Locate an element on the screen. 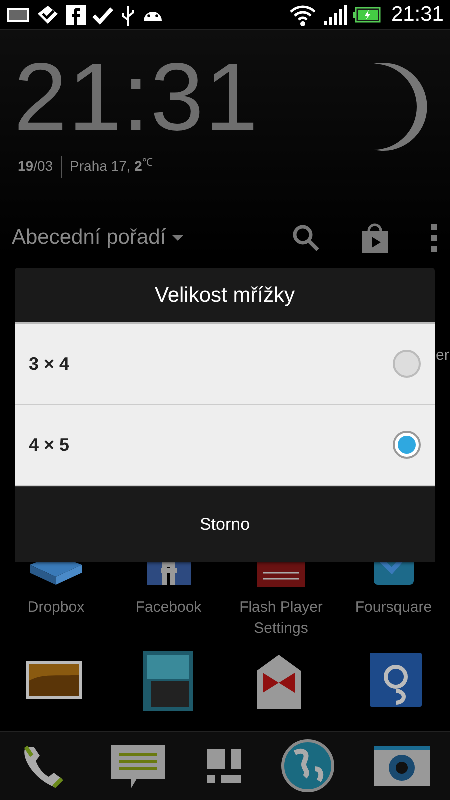  clock-time: 21:31 is located at coordinates (137, 98).